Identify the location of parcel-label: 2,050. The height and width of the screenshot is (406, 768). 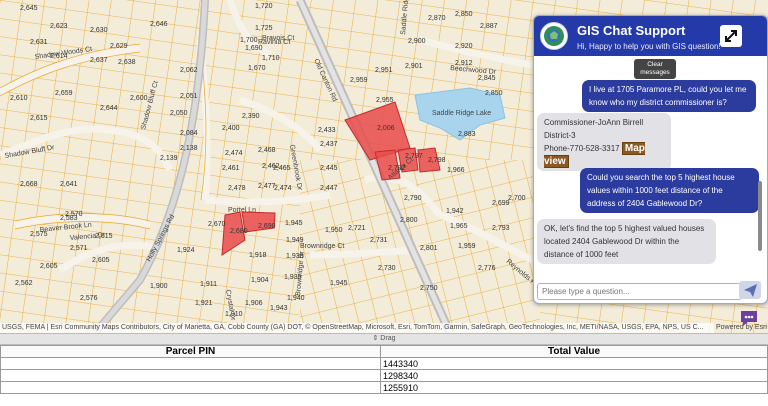
(179, 113).